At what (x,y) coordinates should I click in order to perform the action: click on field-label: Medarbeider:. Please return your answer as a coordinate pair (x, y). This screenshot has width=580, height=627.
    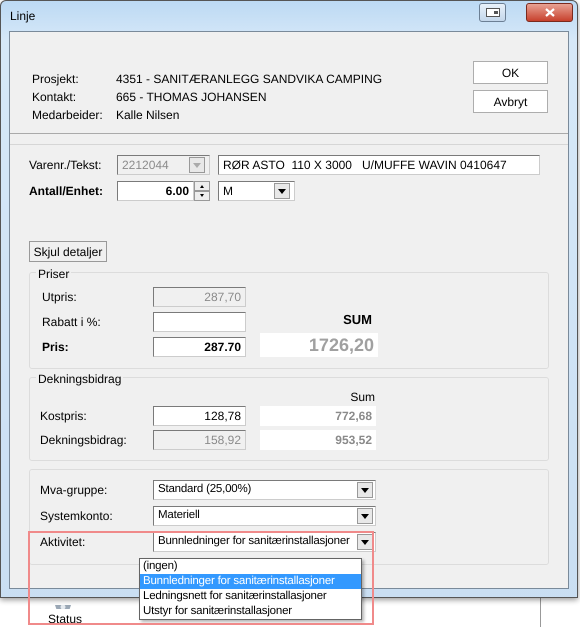
    Looking at the image, I should click on (68, 115).